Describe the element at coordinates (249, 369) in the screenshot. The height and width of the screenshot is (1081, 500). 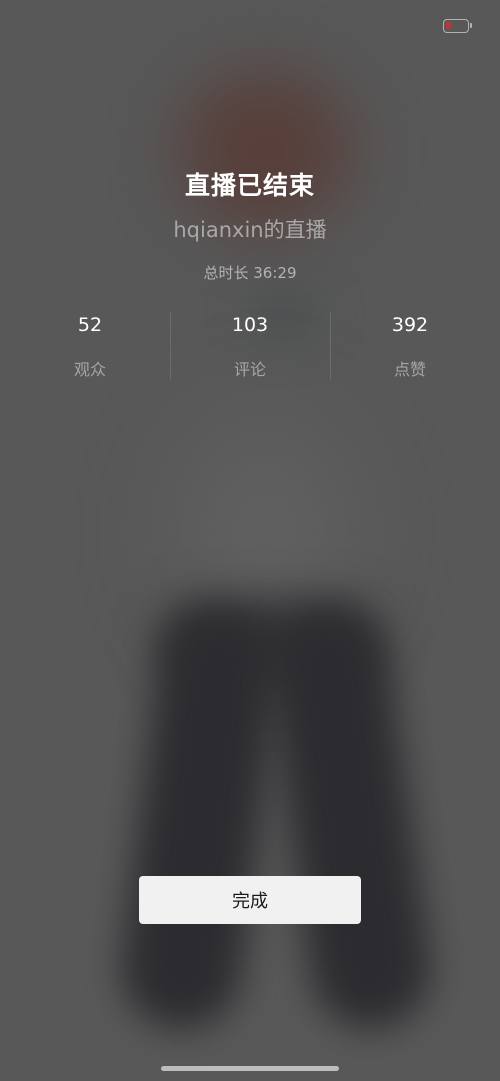
I see `stat-comments-label: 评论` at that location.